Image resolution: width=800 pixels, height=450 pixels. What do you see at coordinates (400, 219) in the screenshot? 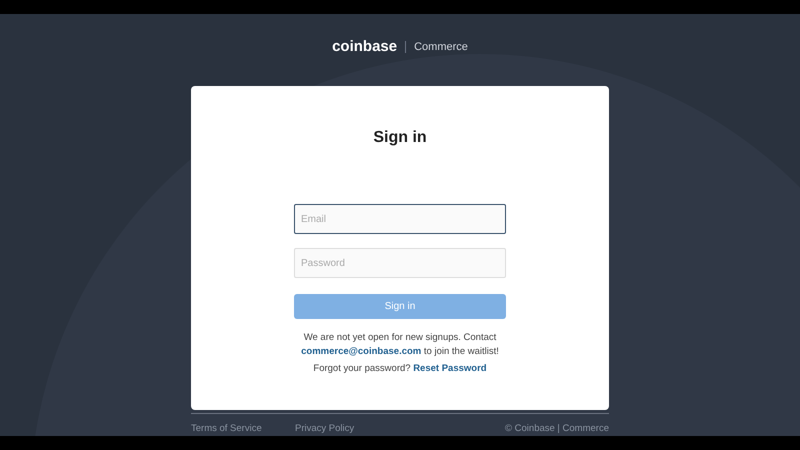
I see `input-field: Email` at bounding box center [400, 219].